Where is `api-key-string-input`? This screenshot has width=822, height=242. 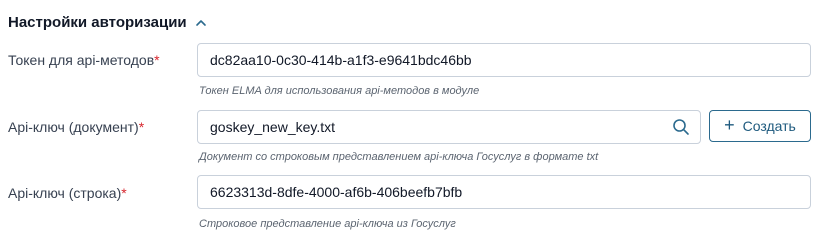
api-key-string-input is located at coordinates (504, 192).